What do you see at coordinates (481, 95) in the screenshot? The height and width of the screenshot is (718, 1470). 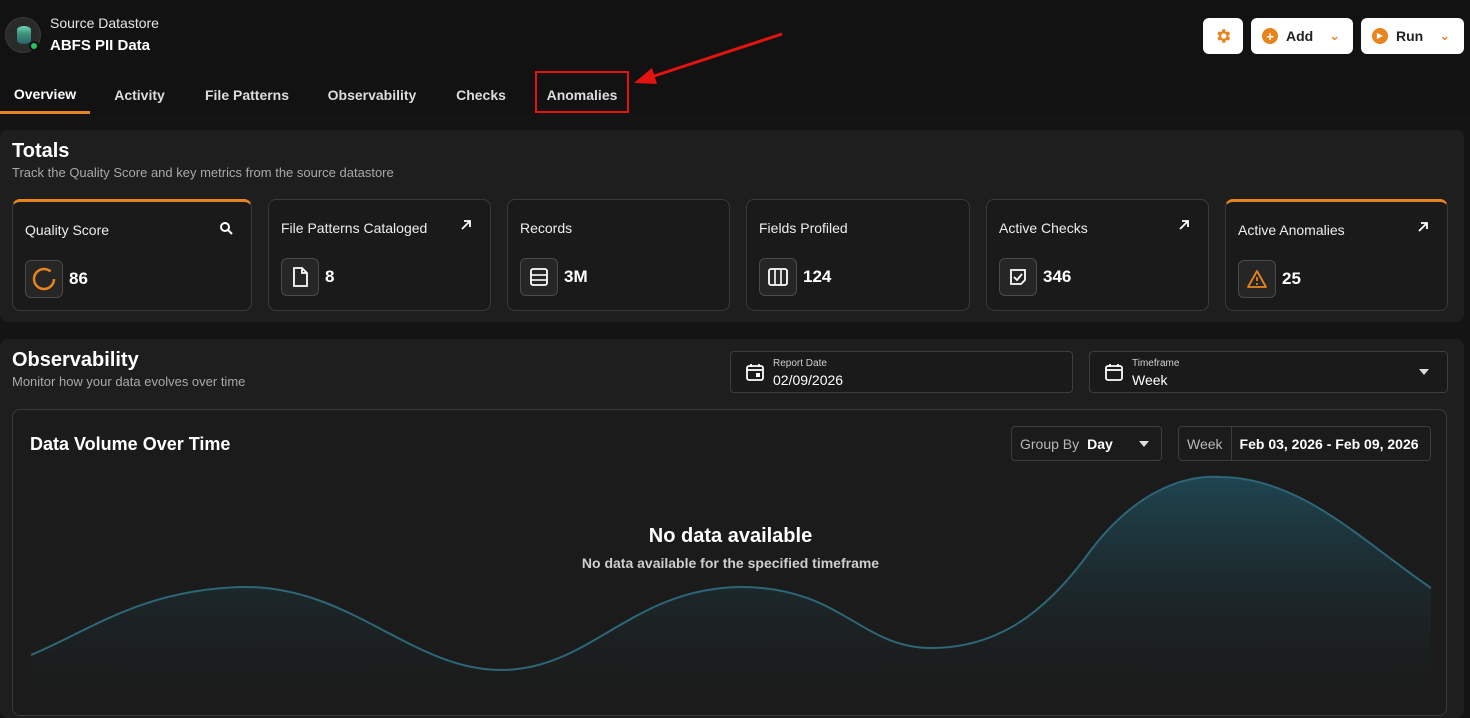 I see `tab-checks: Checks` at bounding box center [481, 95].